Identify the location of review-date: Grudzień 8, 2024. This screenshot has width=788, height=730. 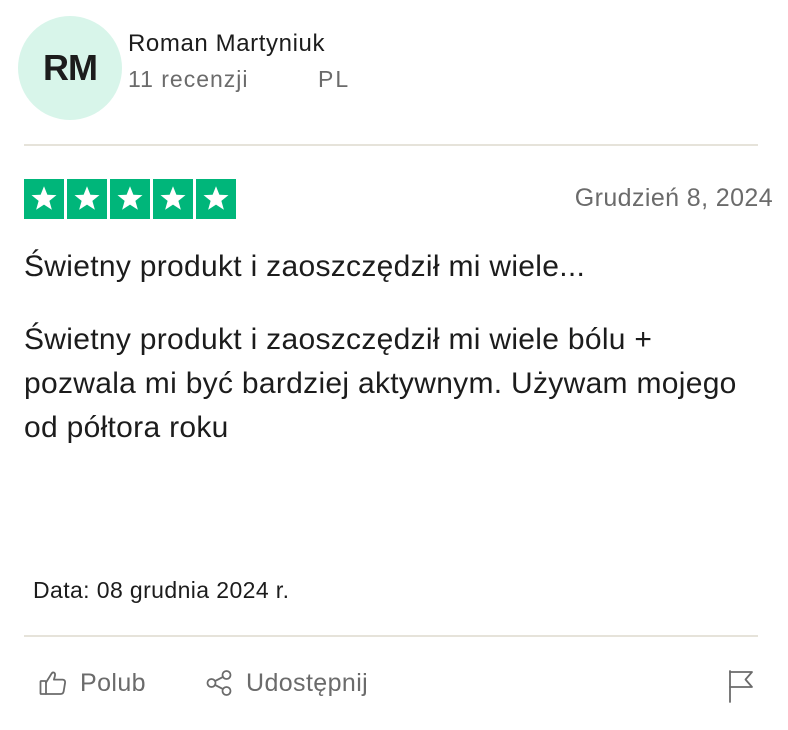
(673, 198).